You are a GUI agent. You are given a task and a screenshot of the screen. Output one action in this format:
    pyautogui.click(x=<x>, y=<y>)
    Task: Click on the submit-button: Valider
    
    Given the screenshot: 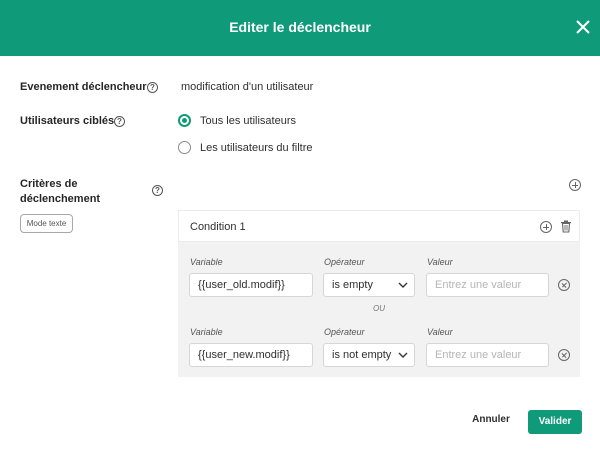 What is the action you would take?
    pyautogui.click(x=555, y=422)
    